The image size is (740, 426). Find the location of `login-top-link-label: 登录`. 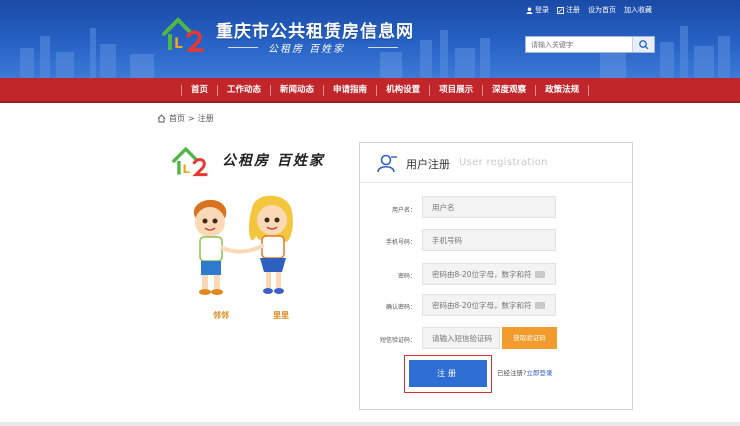

login-top-link-label: 登录 is located at coordinates (542, 10).